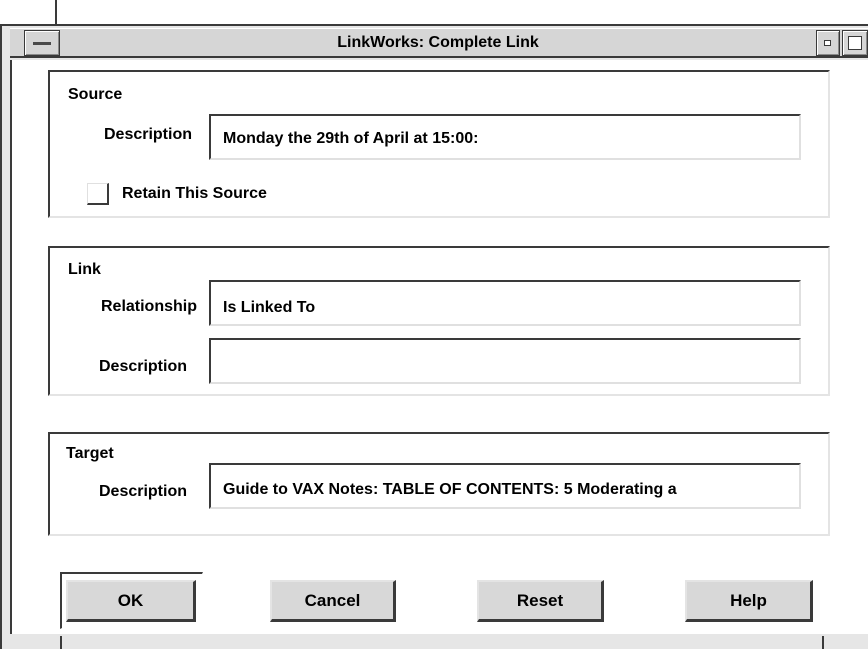  I want to click on minimize-button, so click(828, 43).